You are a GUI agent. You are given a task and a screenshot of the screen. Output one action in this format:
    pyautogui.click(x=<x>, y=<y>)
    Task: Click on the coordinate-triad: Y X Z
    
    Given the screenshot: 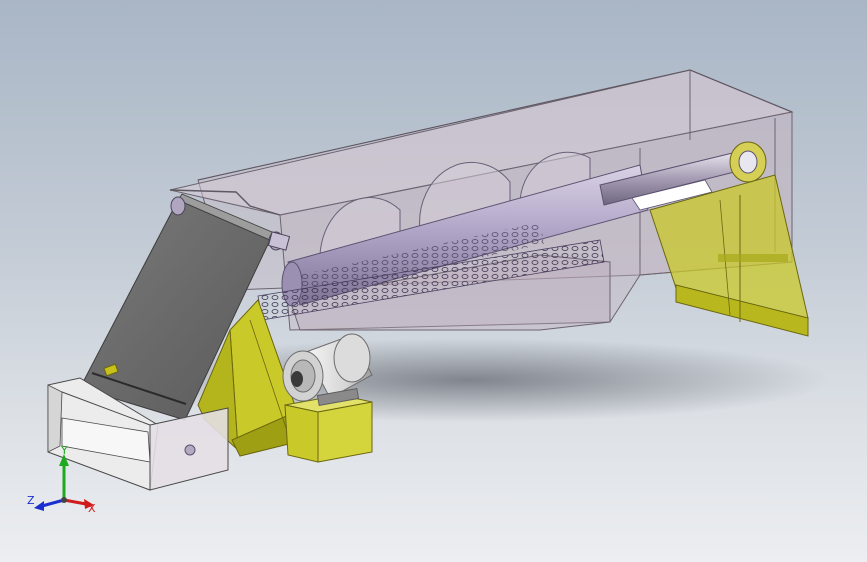 What is the action you would take?
    pyautogui.click(x=67, y=482)
    